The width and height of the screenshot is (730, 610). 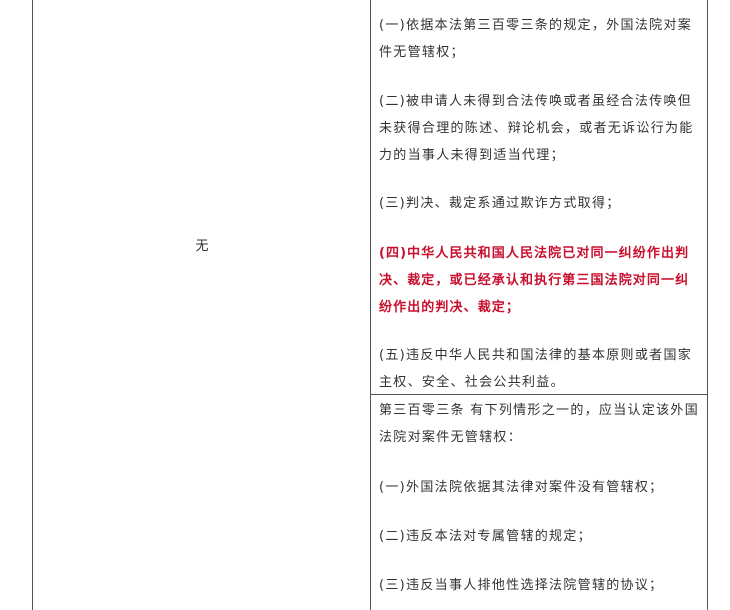 I want to click on article-303-item-3: (三)违反当事人排他性选择法院管辖的协议；, so click(x=521, y=585).